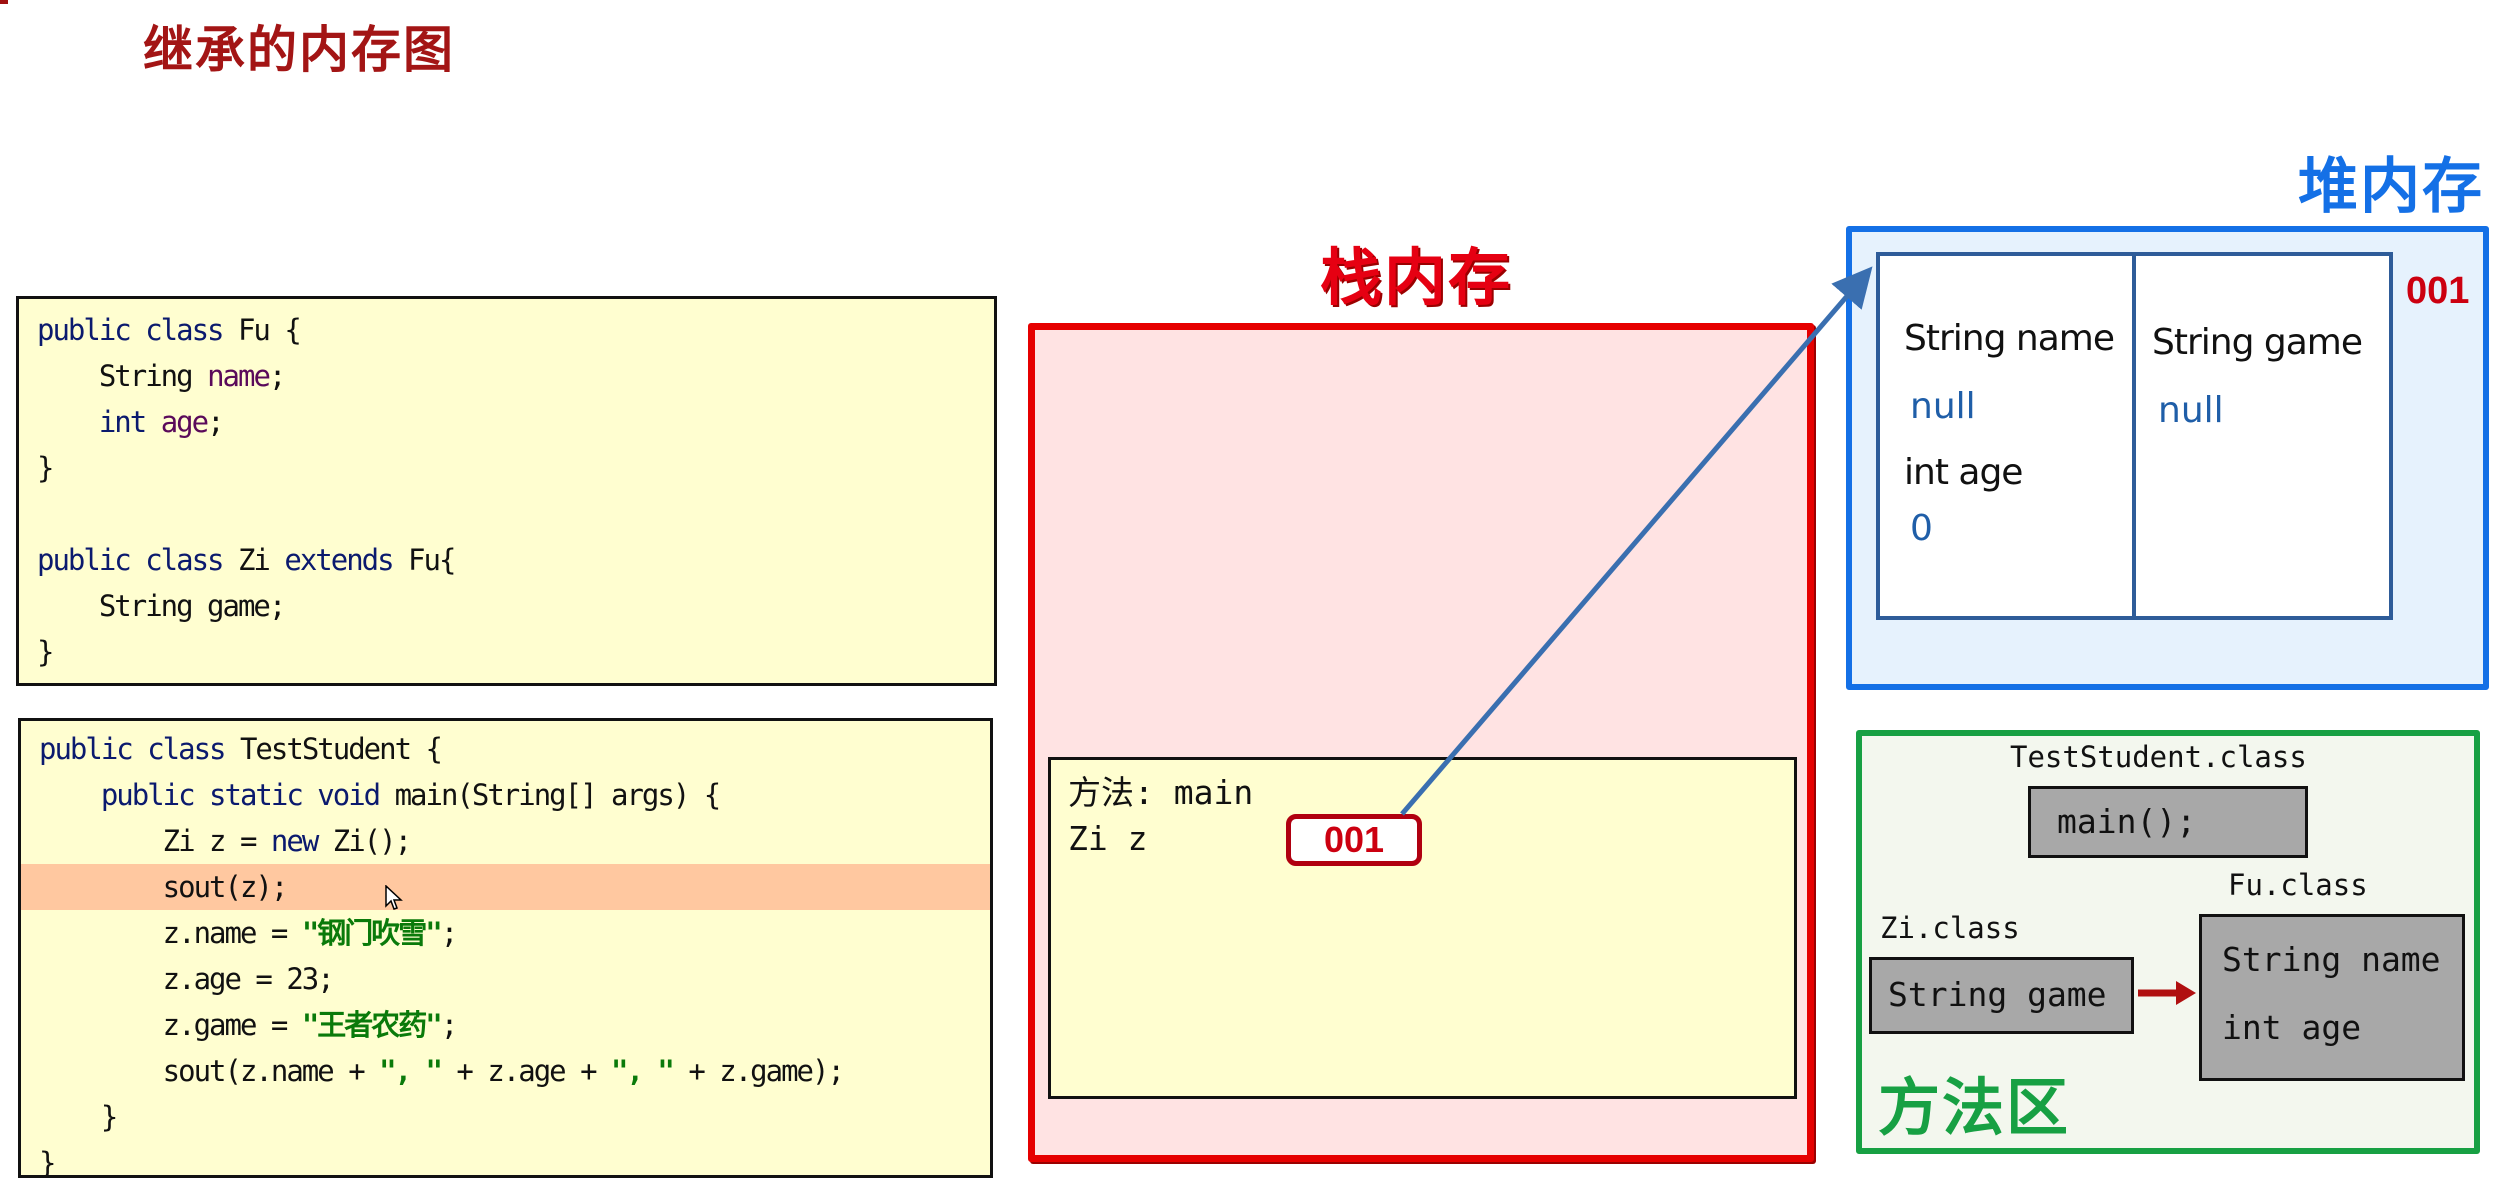 This screenshot has width=2493, height=1186. I want to click on heap-field-name-value: null, so click(1943, 406).